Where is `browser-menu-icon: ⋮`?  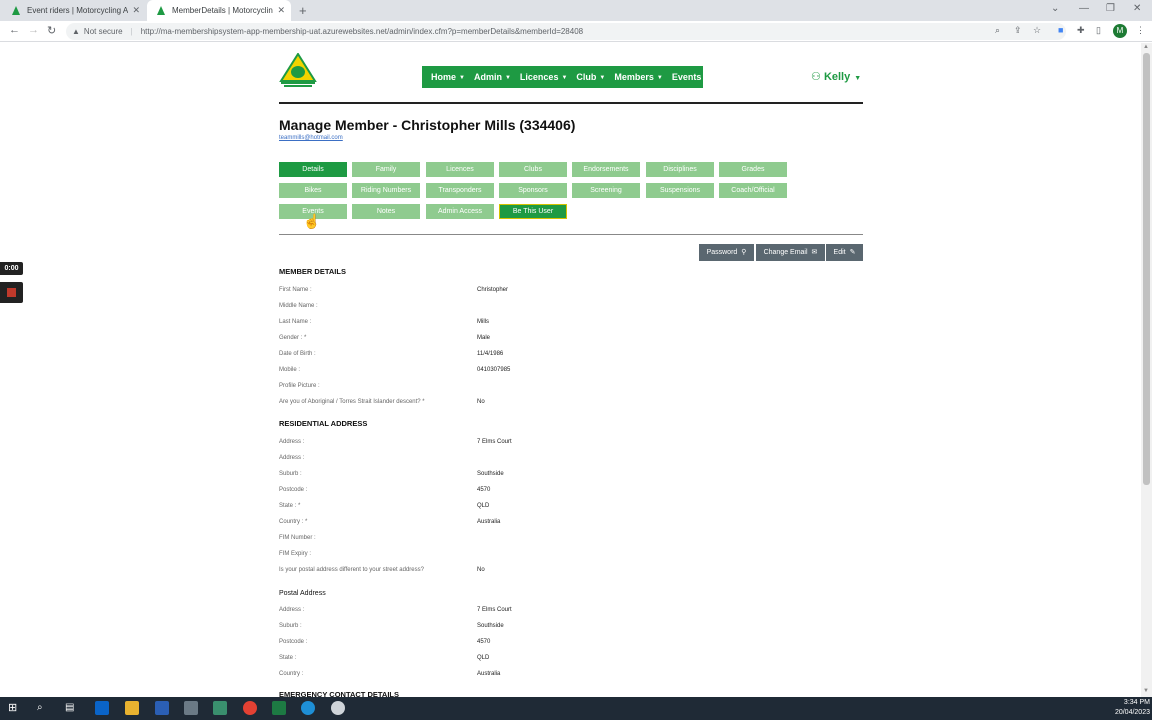 browser-menu-icon: ⋮ is located at coordinates (1140, 30).